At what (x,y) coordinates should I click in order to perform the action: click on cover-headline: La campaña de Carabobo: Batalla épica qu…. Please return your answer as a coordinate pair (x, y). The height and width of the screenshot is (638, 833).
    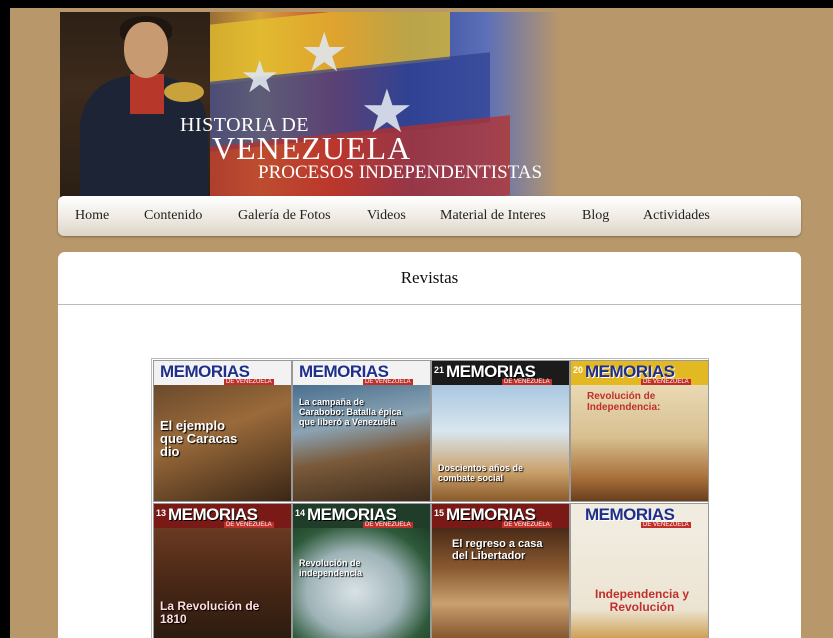
    Looking at the image, I should click on (350, 412).